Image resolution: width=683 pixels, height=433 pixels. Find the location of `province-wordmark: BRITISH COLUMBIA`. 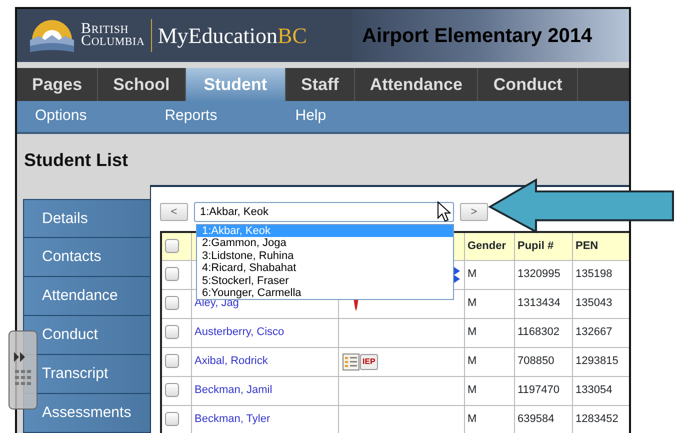

province-wordmark: BRITISH COLUMBIA is located at coordinates (113, 36).